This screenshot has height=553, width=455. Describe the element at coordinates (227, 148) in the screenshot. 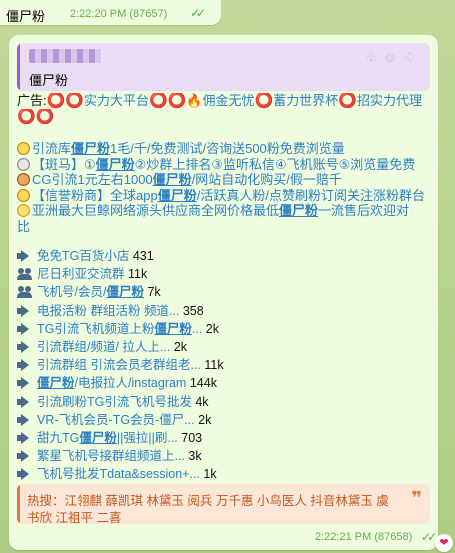

I see `promo-link: 1毛/千/免费测试/咨询送500粉免费浏览量` at that location.